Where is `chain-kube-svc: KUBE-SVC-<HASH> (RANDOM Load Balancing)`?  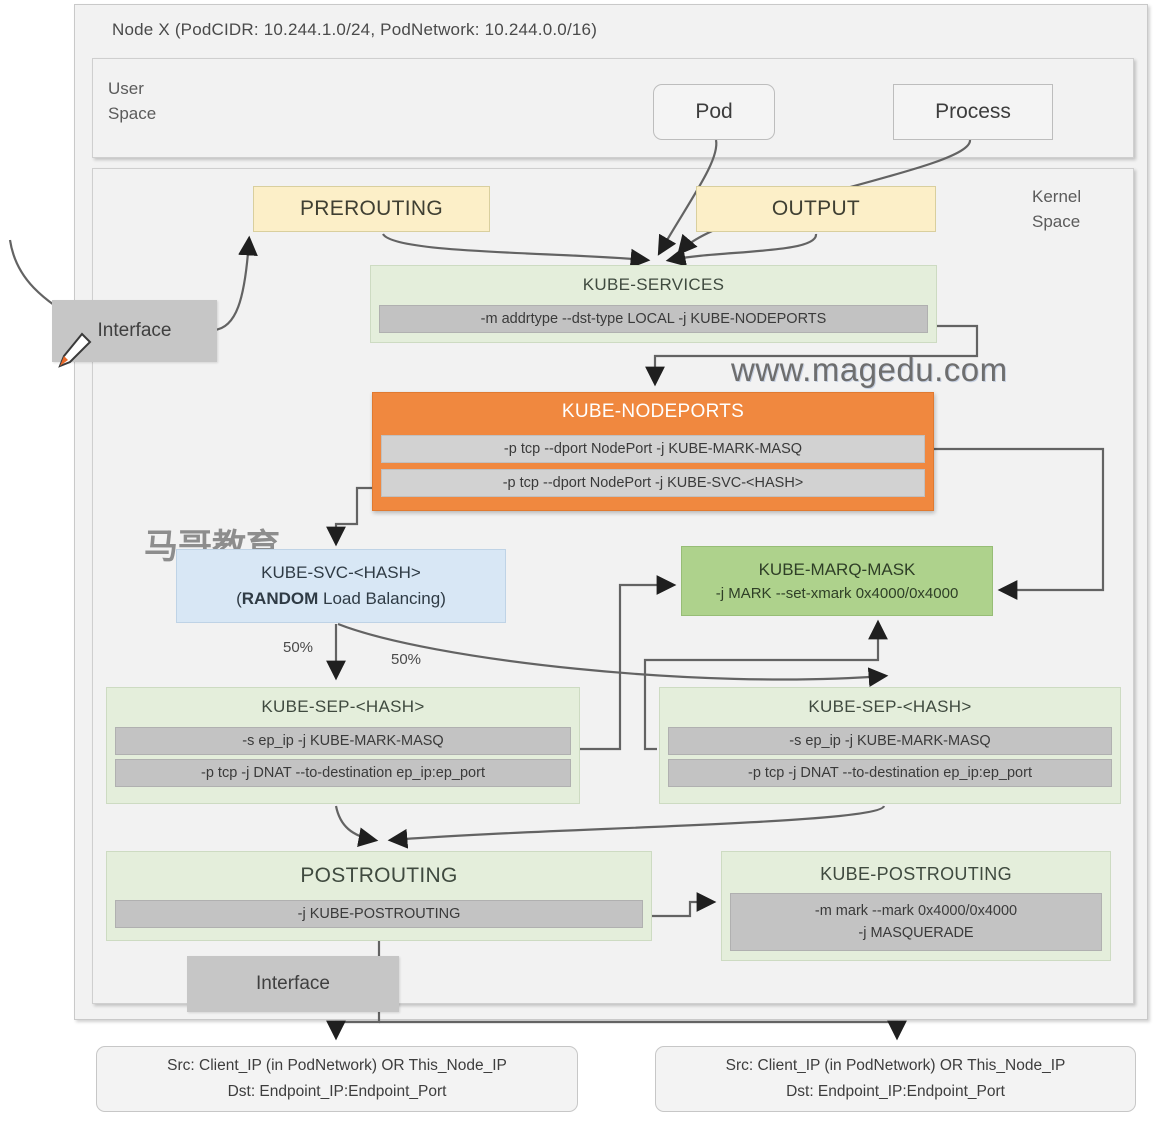 chain-kube-svc: KUBE-SVC-<HASH> (RANDOM Load Balancing) is located at coordinates (341, 586).